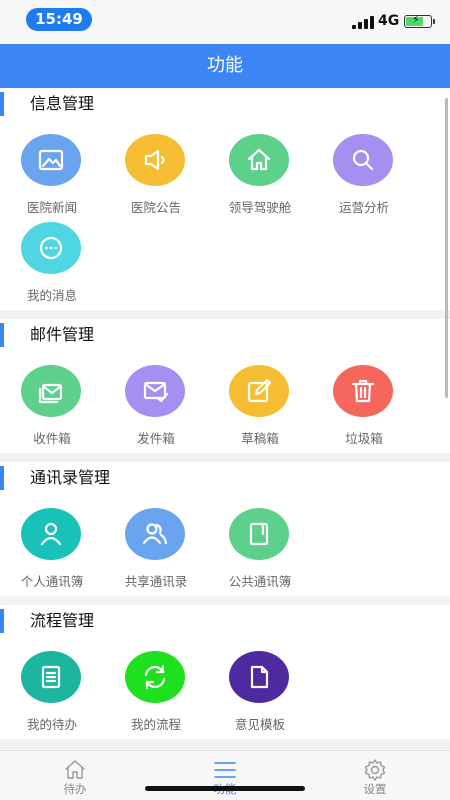 This screenshot has height=800, width=450. Describe the element at coordinates (75, 775) in the screenshot. I see `tab-home-outline: 待办` at that location.